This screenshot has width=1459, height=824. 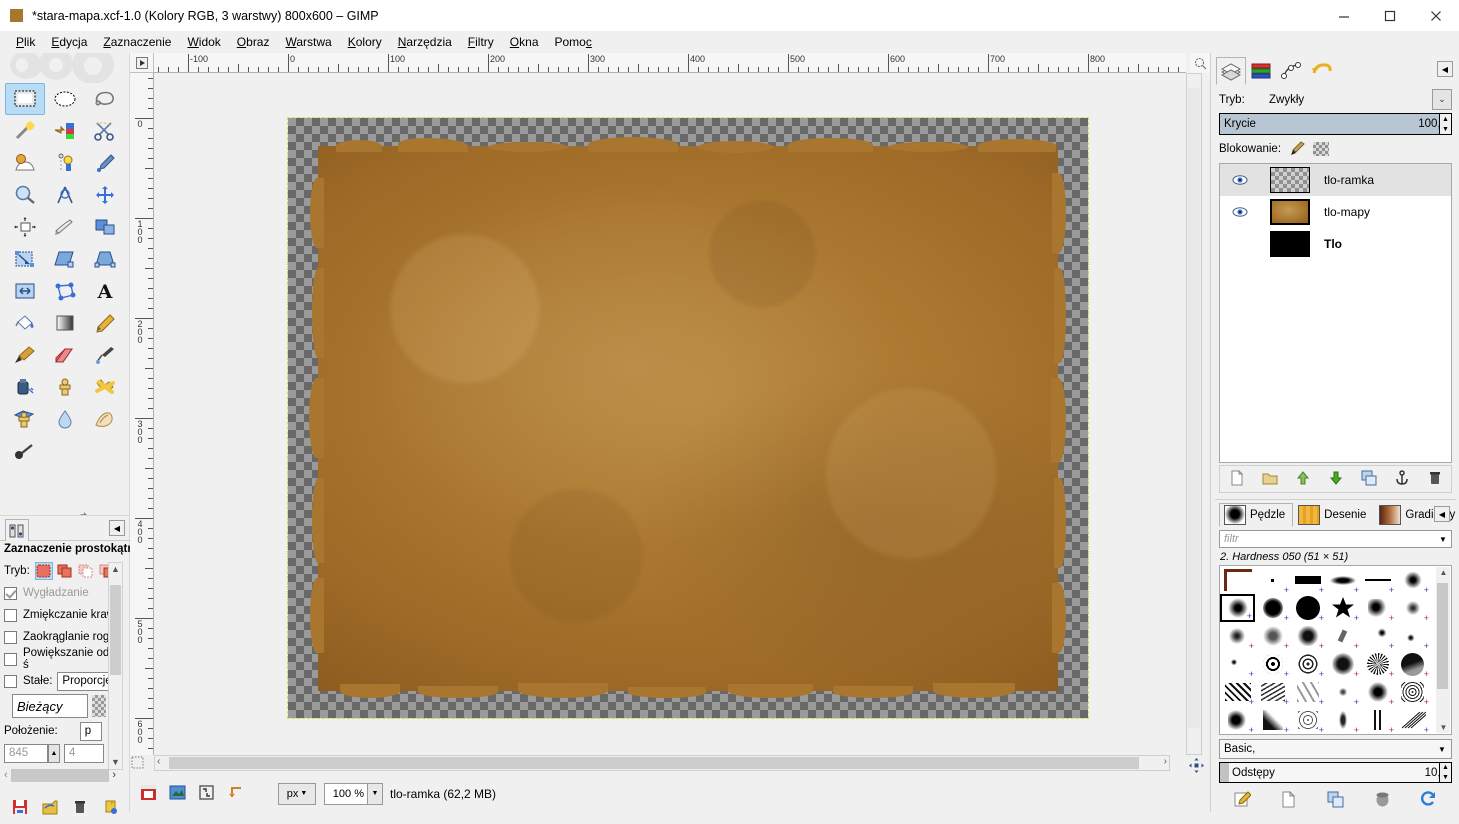 I want to click on spacing-spinner: ▲ ▼, so click(x=1445, y=772).